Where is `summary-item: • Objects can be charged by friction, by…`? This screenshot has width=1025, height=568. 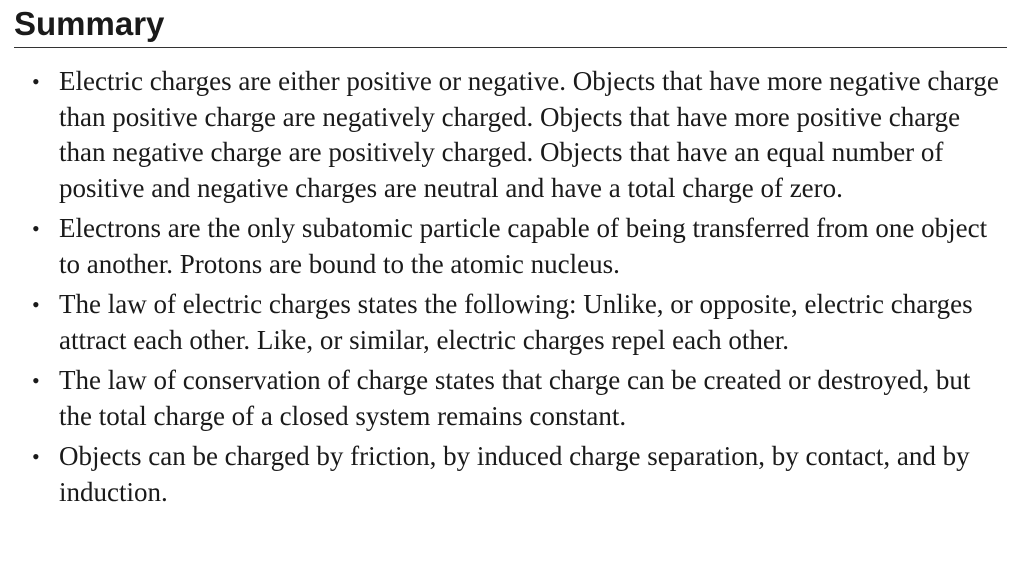
summary-item: • Objects can be charged by friction, by… is located at coordinates (510, 474).